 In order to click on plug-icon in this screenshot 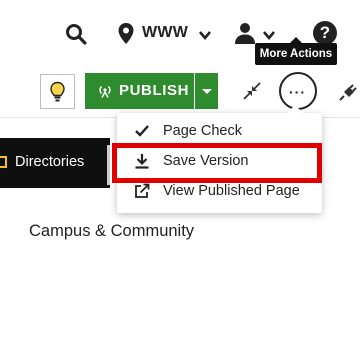, I will do `click(348, 93)`.